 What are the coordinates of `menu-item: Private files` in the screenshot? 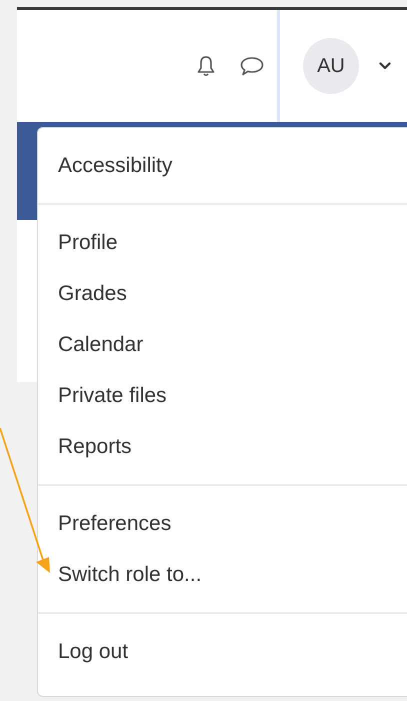 It's located at (112, 395).